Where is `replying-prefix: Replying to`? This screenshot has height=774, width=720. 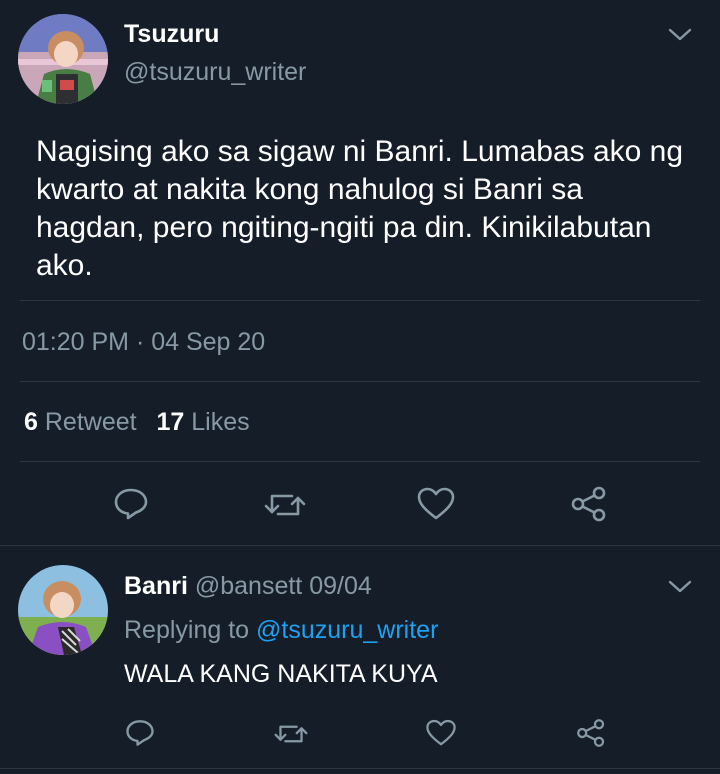
replying-prefix: Replying to is located at coordinates (187, 630).